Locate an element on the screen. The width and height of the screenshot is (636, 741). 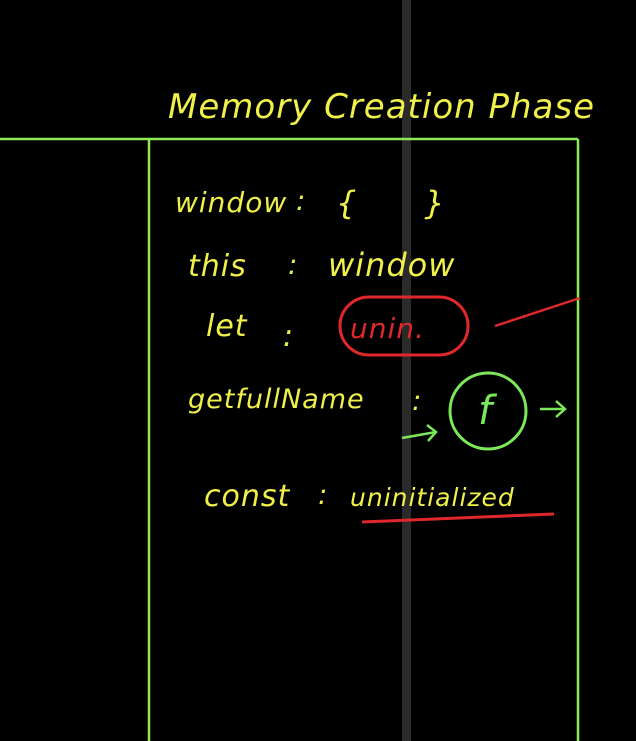
entry-const-key: const is located at coordinates (247, 496).